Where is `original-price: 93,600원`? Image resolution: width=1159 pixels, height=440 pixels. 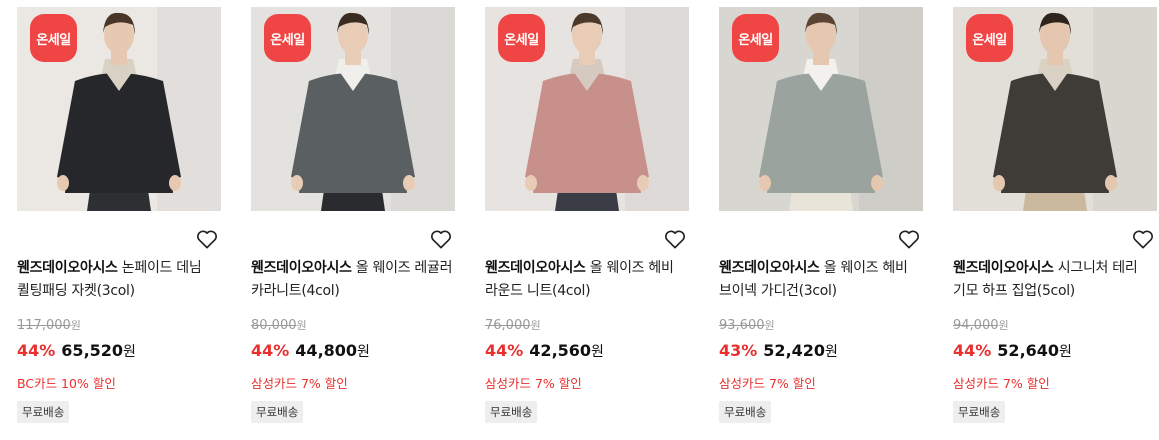 original-price: 93,600원 is located at coordinates (747, 325).